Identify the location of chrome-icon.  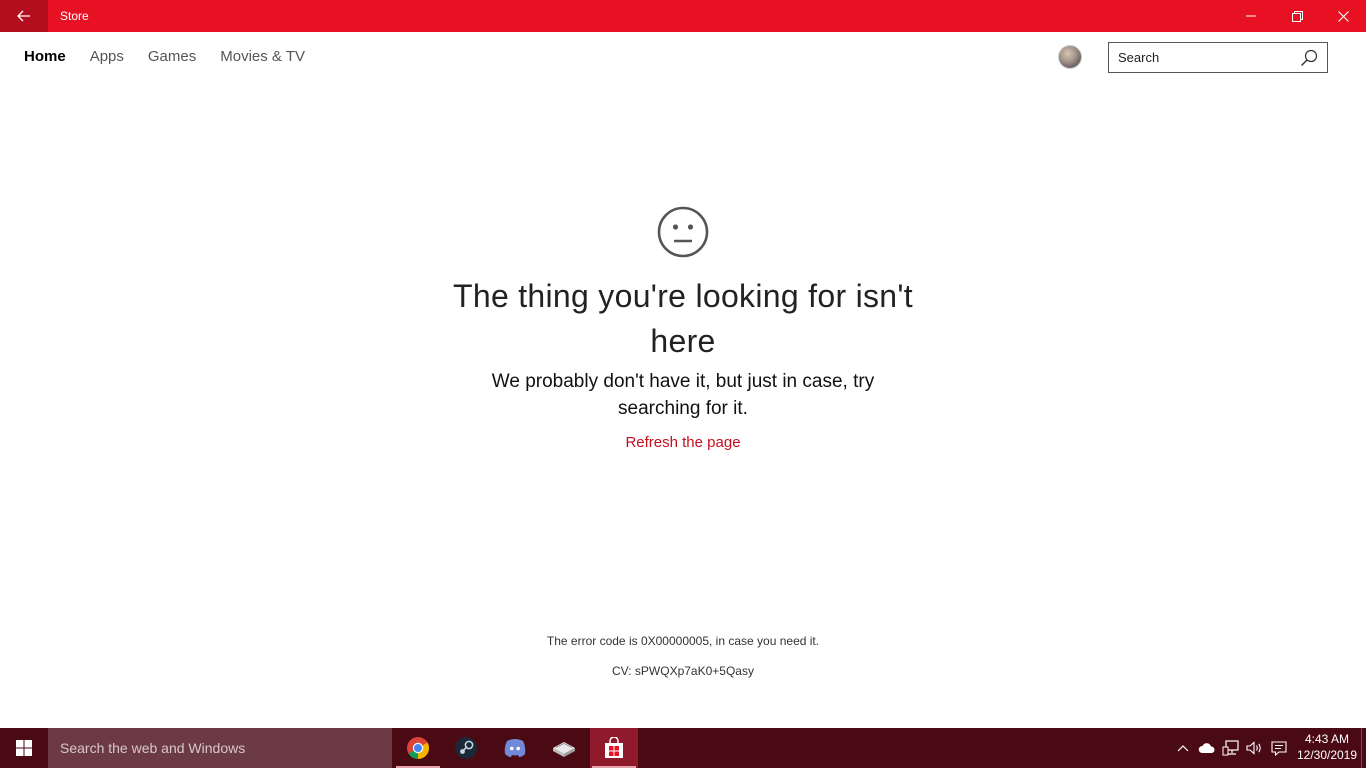
(418, 748).